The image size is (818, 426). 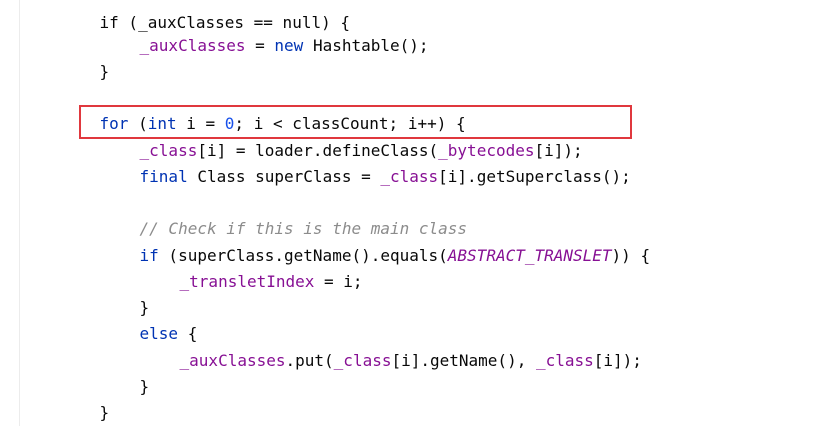 I want to click on code-line: _transletIndex = i;, so click(x=252, y=267).